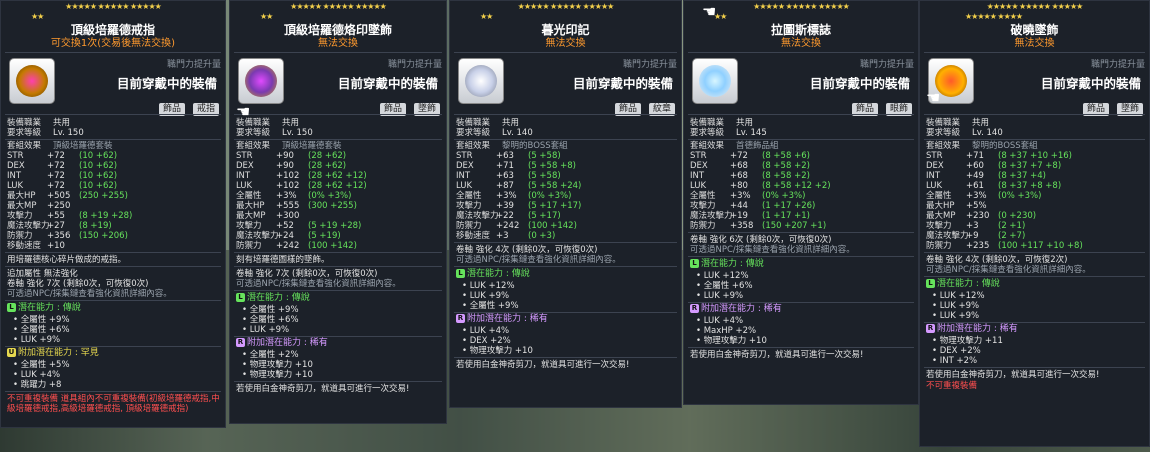 This screenshot has height=452, width=1150. I want to click on stat-breakdown: (5 +17 +17), so click(555, 206).